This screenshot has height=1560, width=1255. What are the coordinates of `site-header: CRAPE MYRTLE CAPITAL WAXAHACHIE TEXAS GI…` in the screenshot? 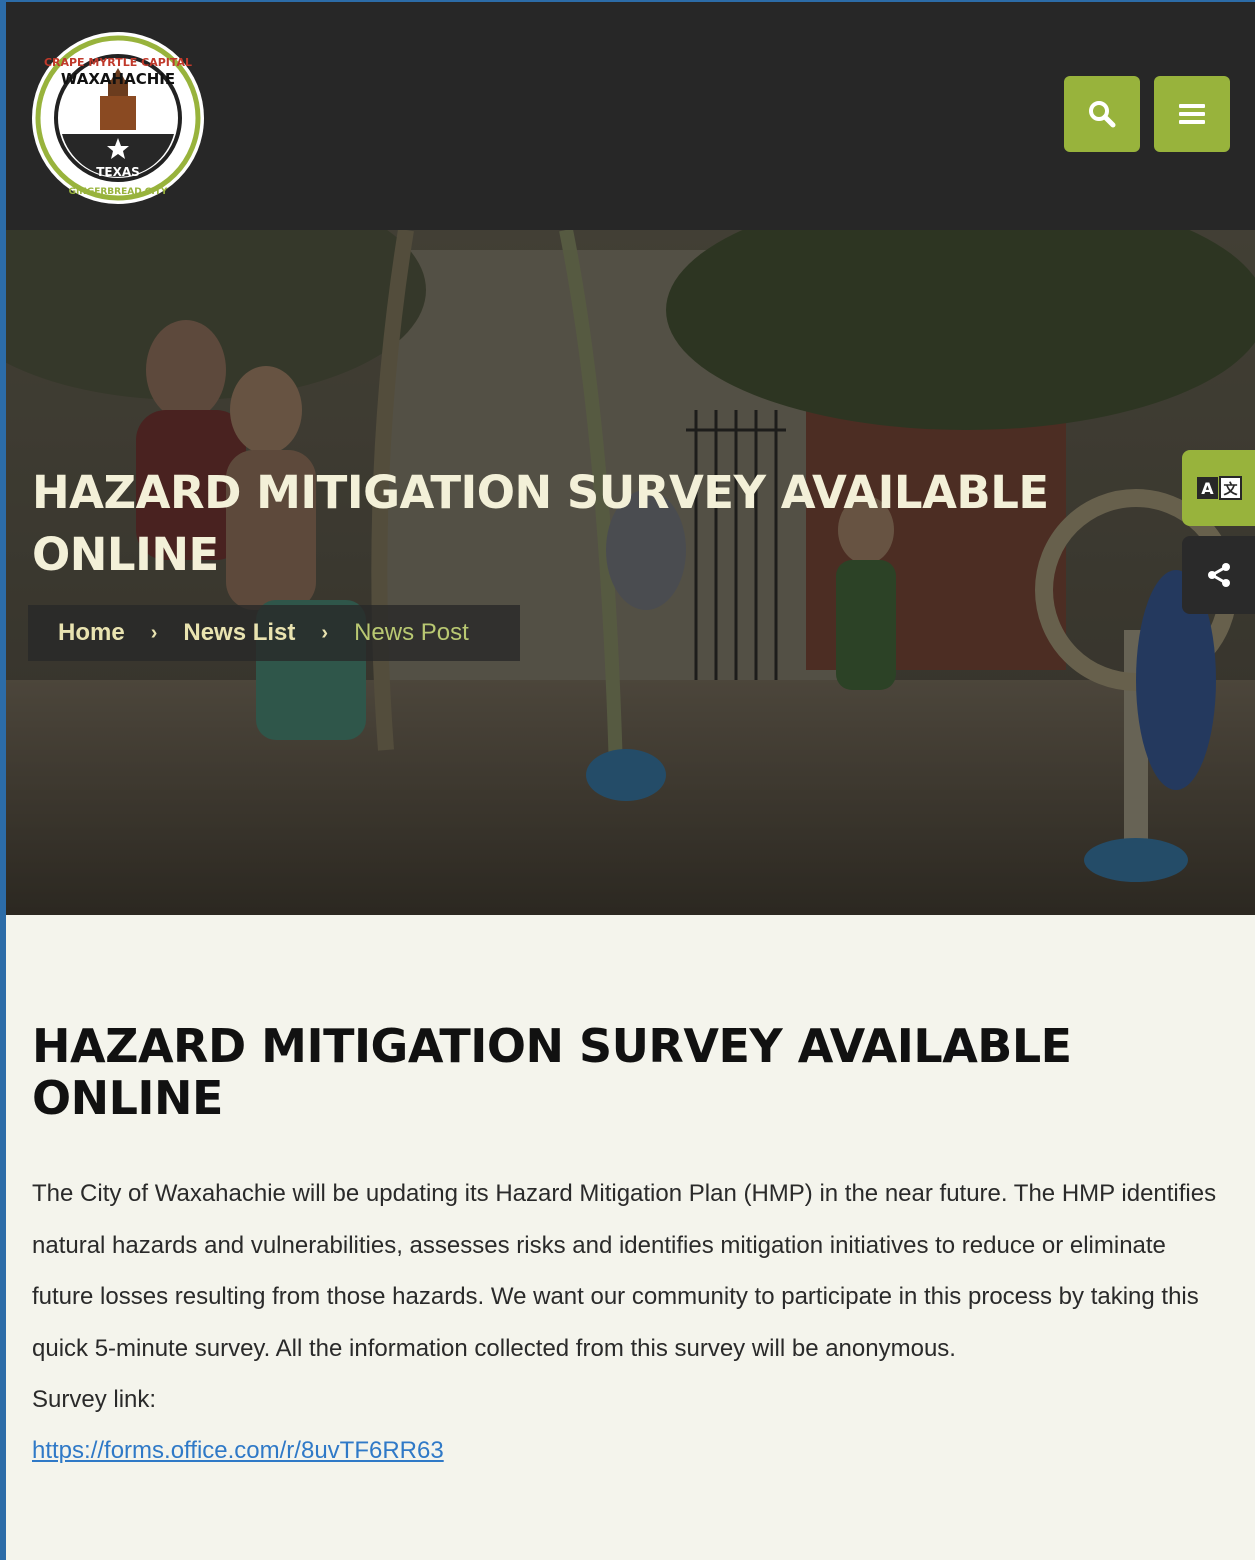 It's located at (630, 116).